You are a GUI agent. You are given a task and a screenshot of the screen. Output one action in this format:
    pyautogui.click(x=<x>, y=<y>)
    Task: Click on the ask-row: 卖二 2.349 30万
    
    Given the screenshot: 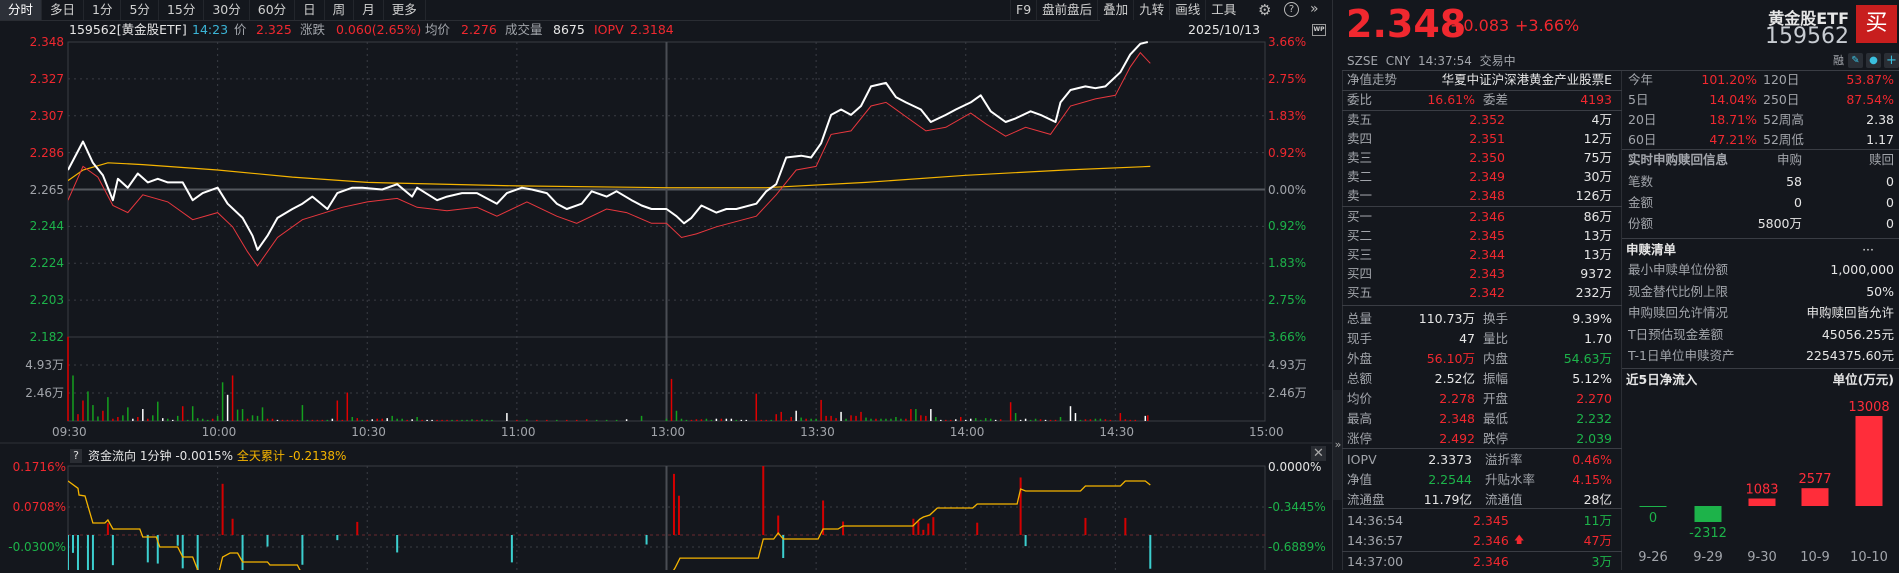 What is the action you would take?
    pyautogui.click(x=1482, y=177)
    